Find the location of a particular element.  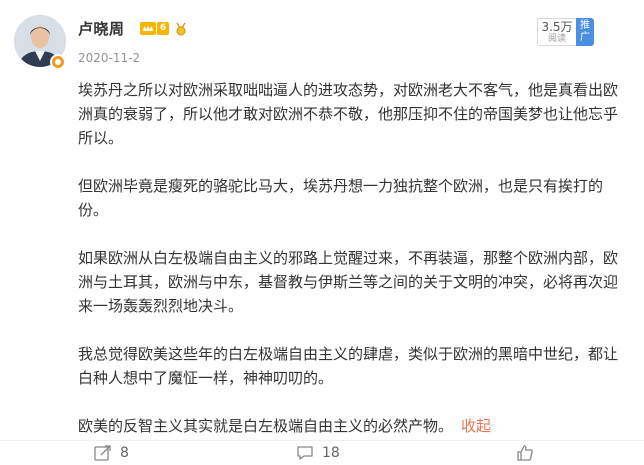

read-counter: 3.5万 阅读 is located at coordinates (557, 32).